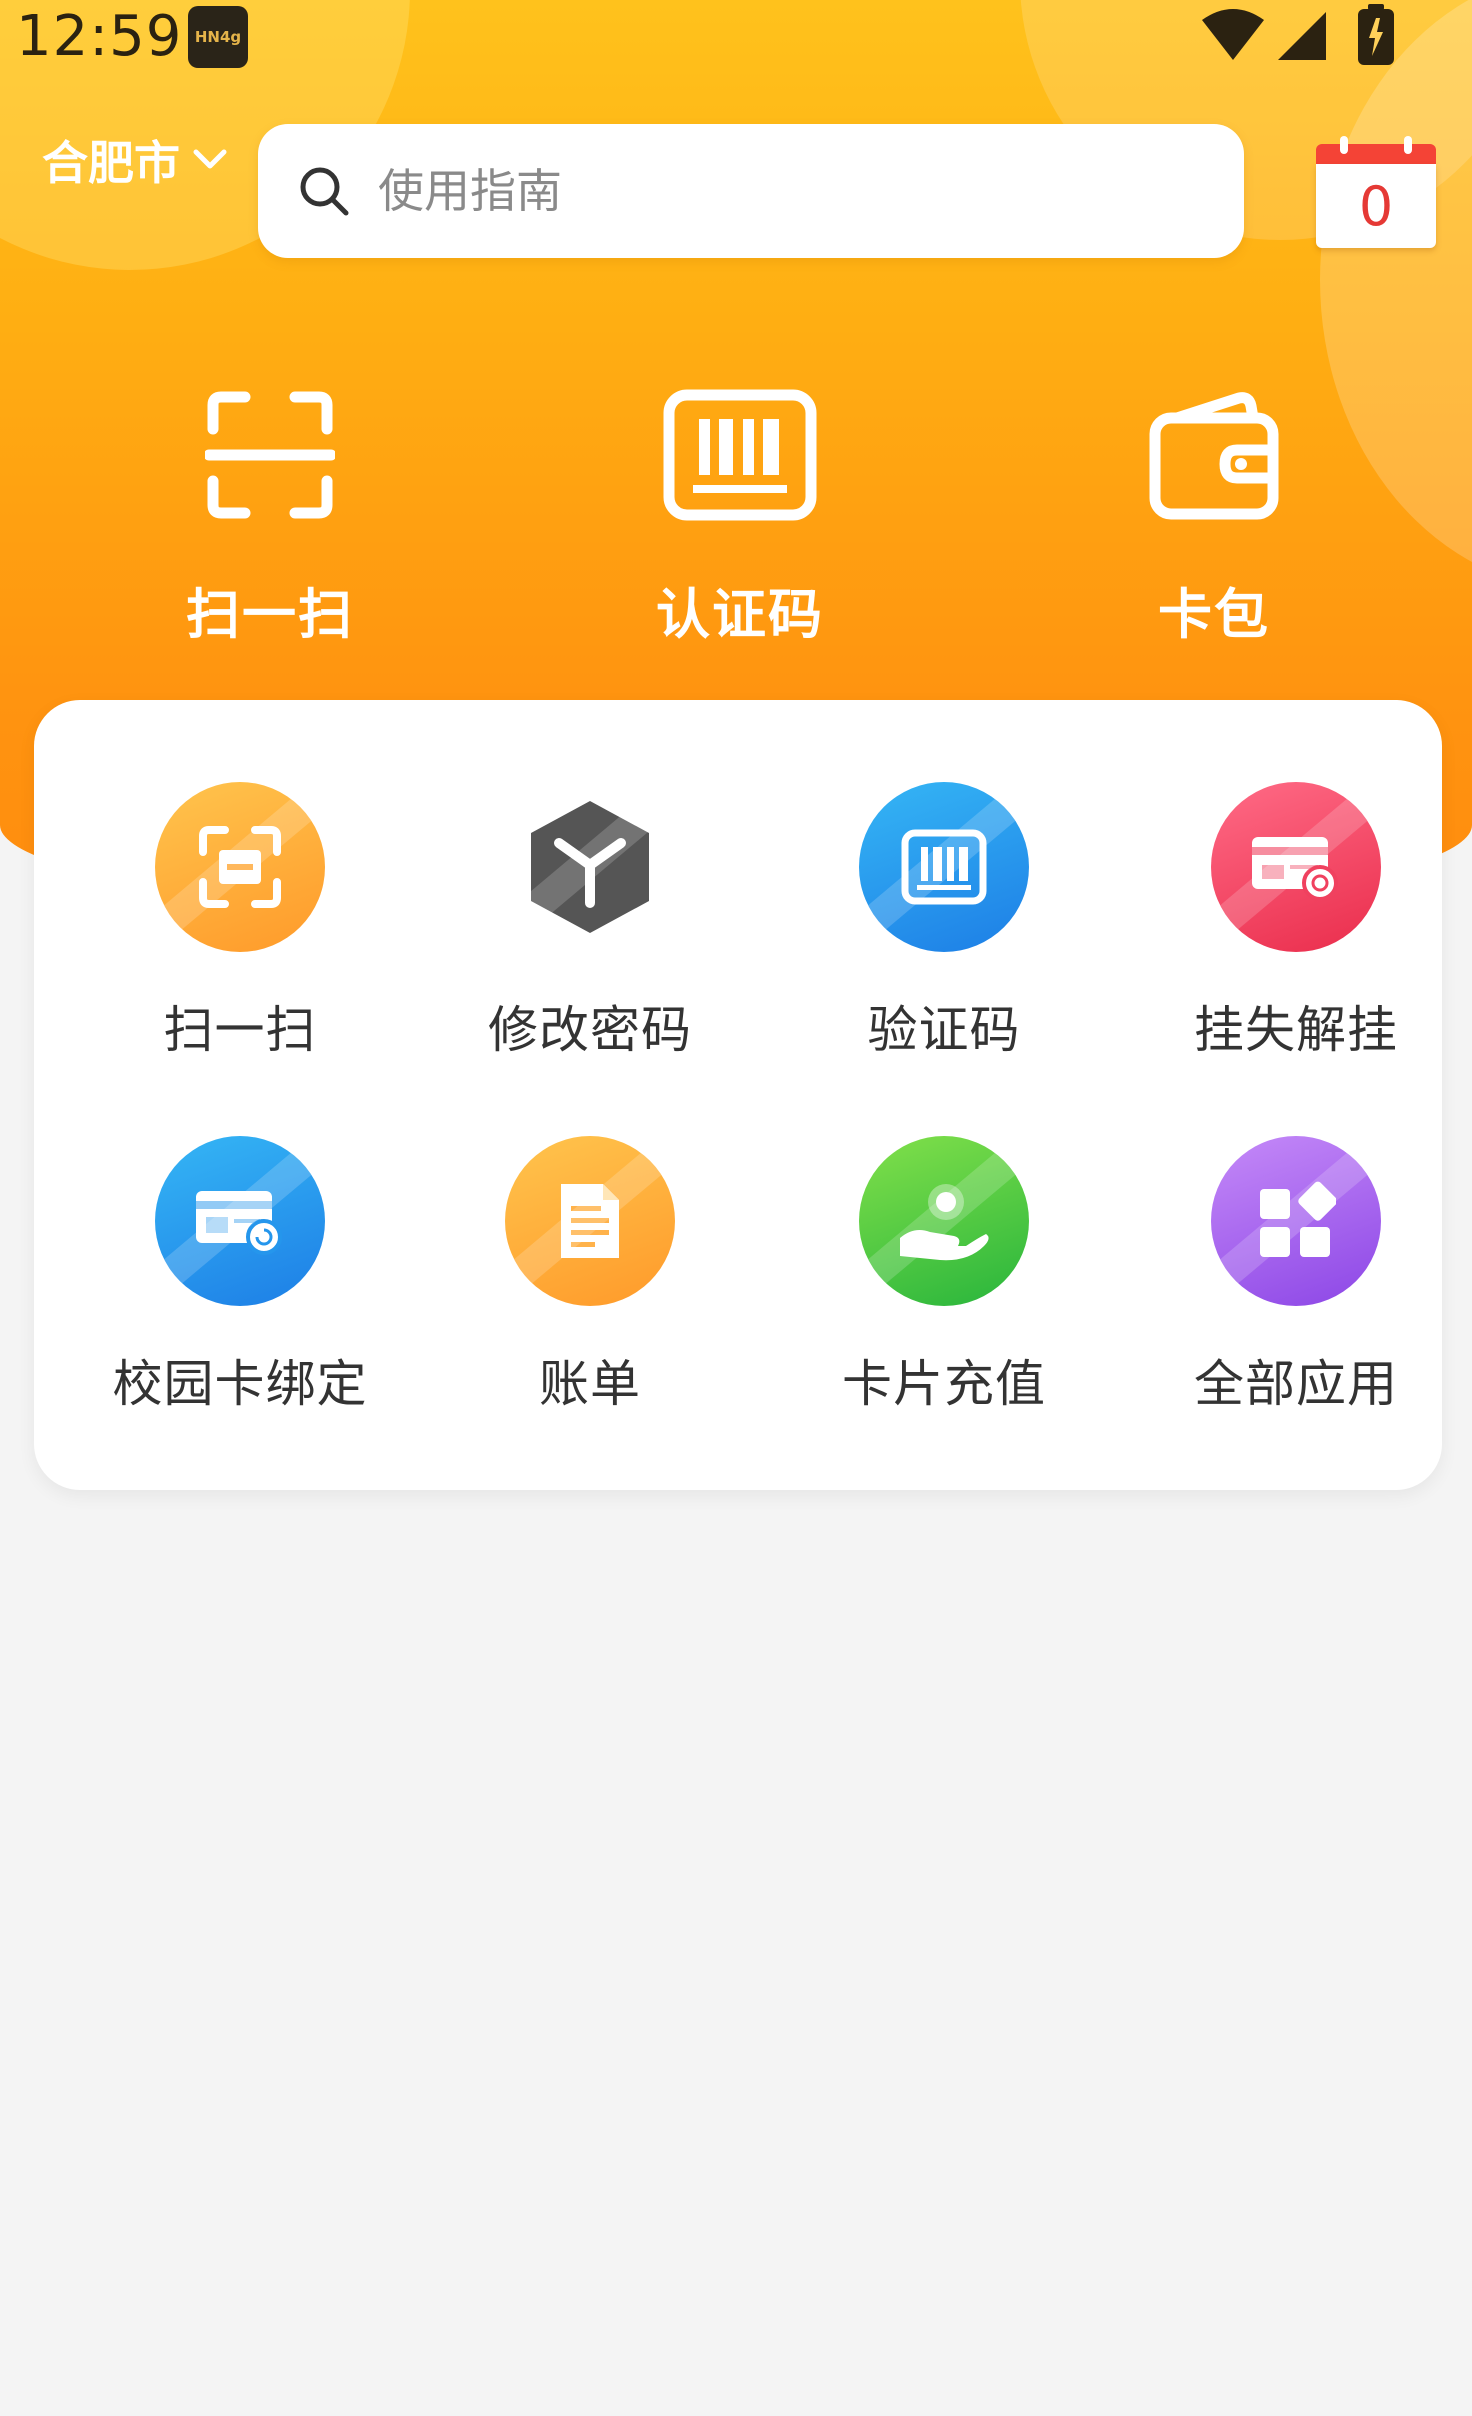  What do you see at coordinates (1296, 1030) in the screenshot?
I see `service-label: 挂失解挂` at bounding box center [1296, 1030].